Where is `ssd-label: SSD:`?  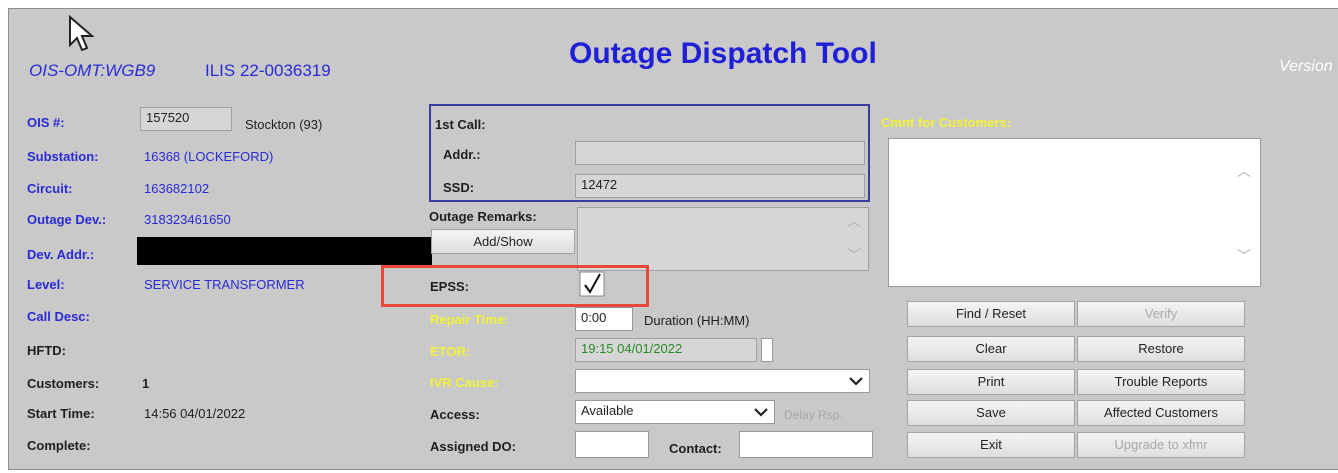 ssd-label: SSD: is located at coordinates (459, 187).